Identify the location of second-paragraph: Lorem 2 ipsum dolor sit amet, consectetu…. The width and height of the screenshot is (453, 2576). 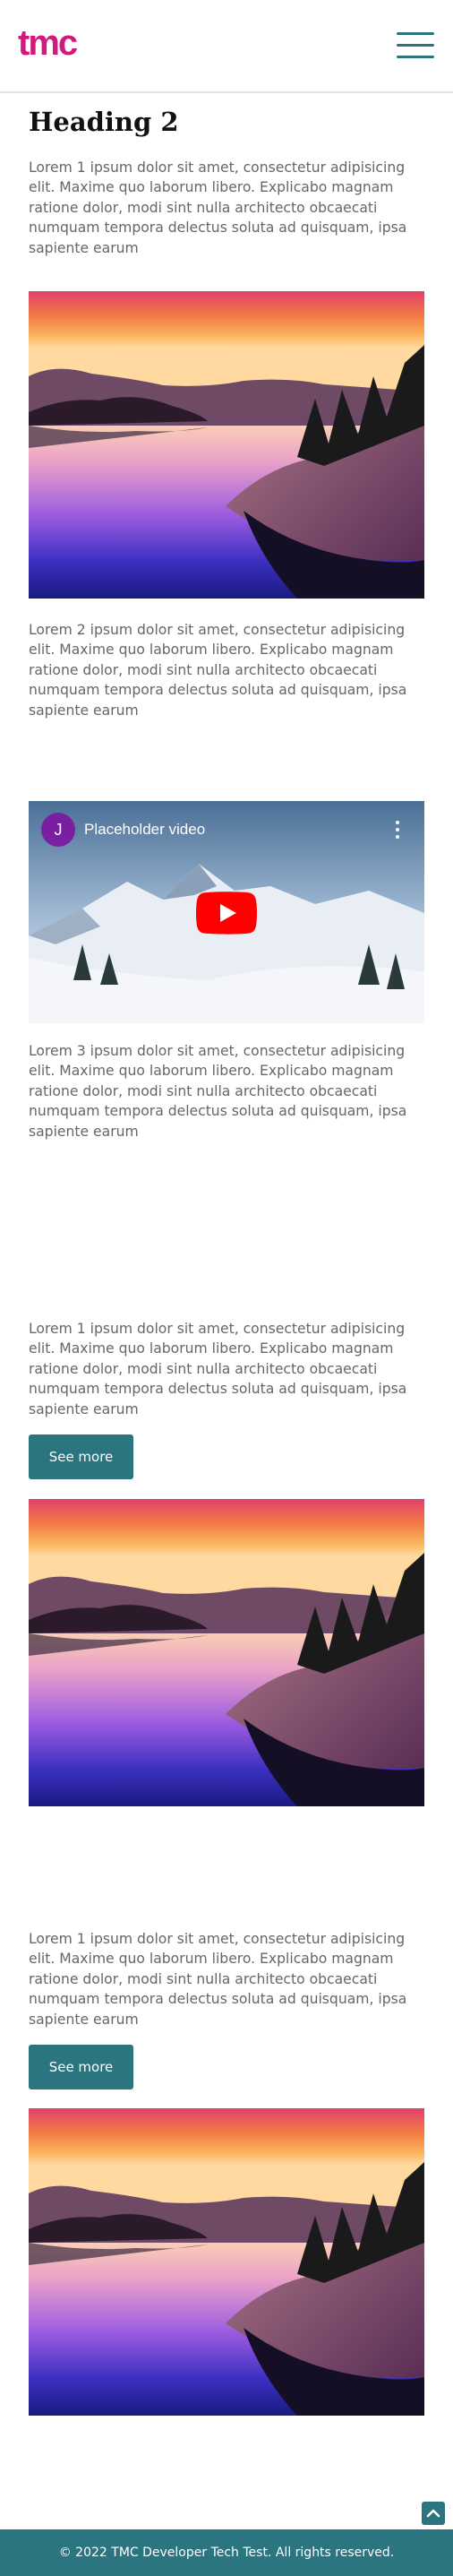
(218, 670).